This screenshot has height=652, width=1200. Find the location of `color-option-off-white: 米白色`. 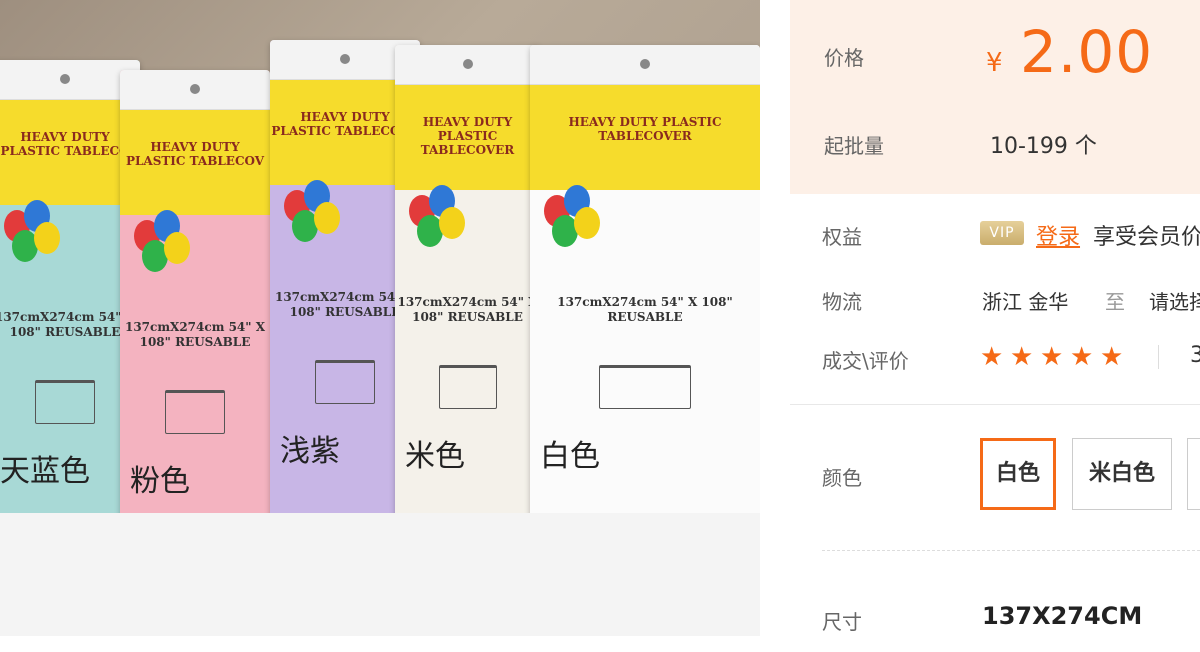

color-option-off-white: 米白色 is located at coordinates (1122, 474).